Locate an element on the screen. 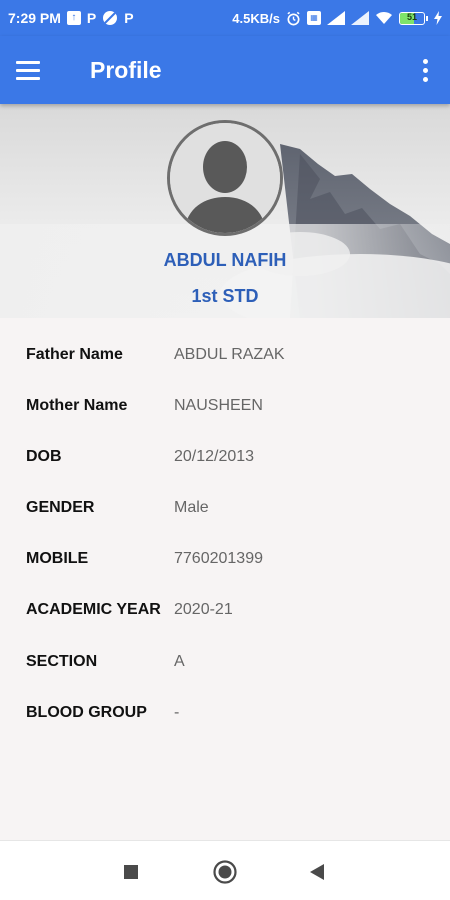  more-vertical-icon is located at coordinates (425, 70).